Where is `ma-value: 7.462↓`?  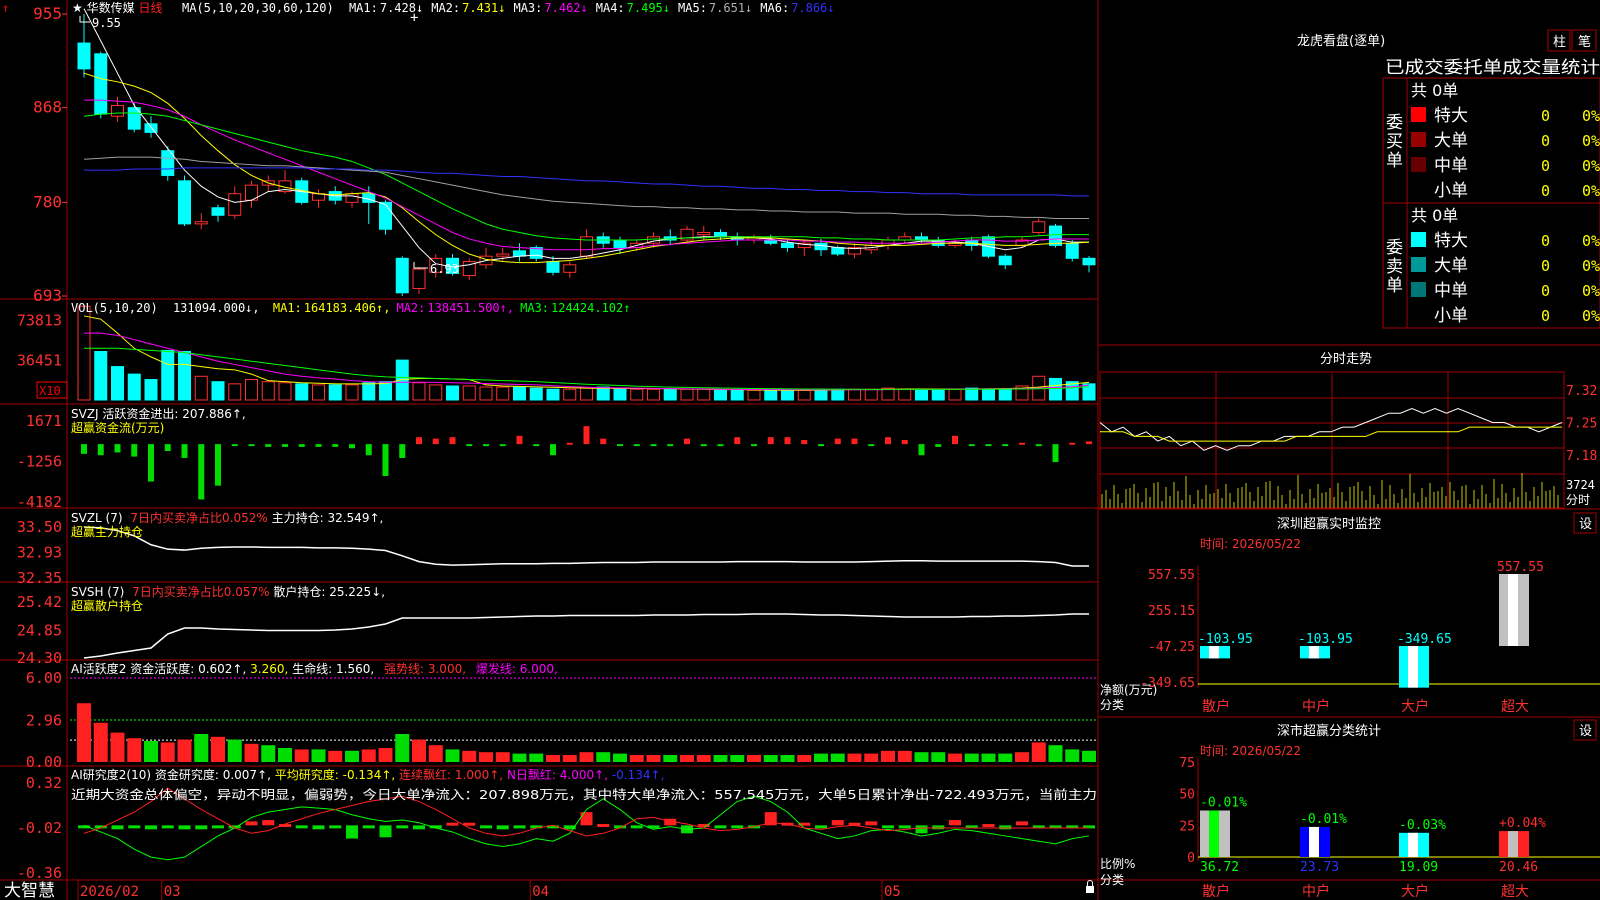
ma-value: 7.462↓ is located at coordinates (565, 8).